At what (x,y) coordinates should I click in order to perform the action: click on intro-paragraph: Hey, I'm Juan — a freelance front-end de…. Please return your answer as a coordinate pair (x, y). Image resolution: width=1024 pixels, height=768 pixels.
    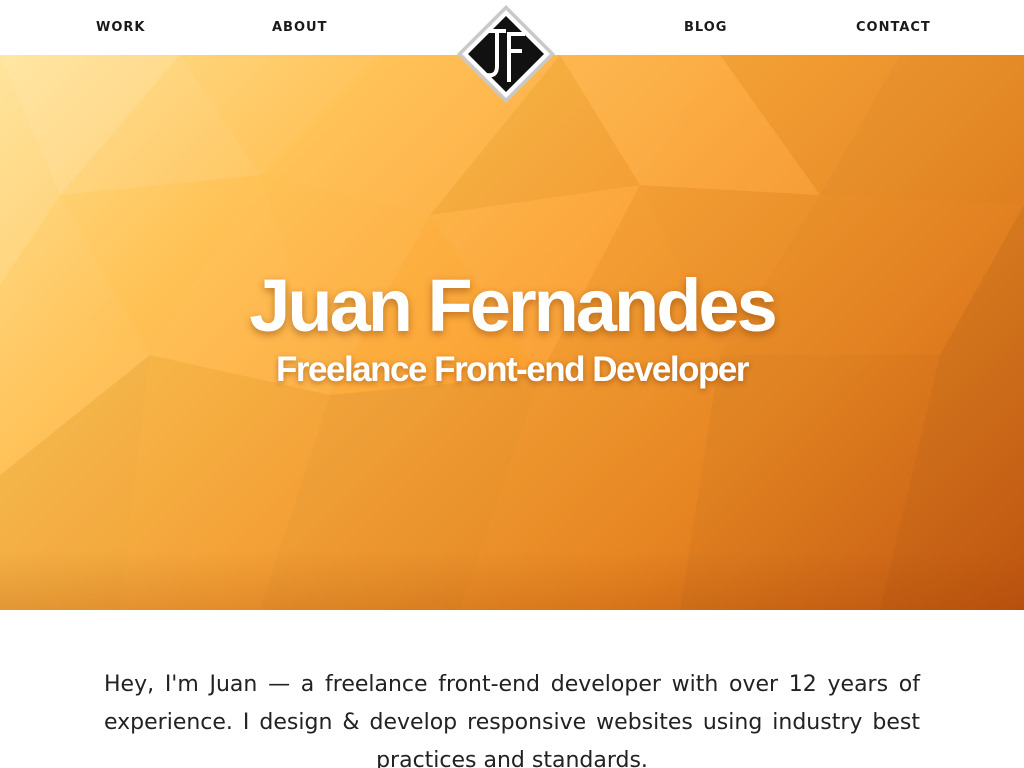
    Looking at the image, I should click on (512, 720).